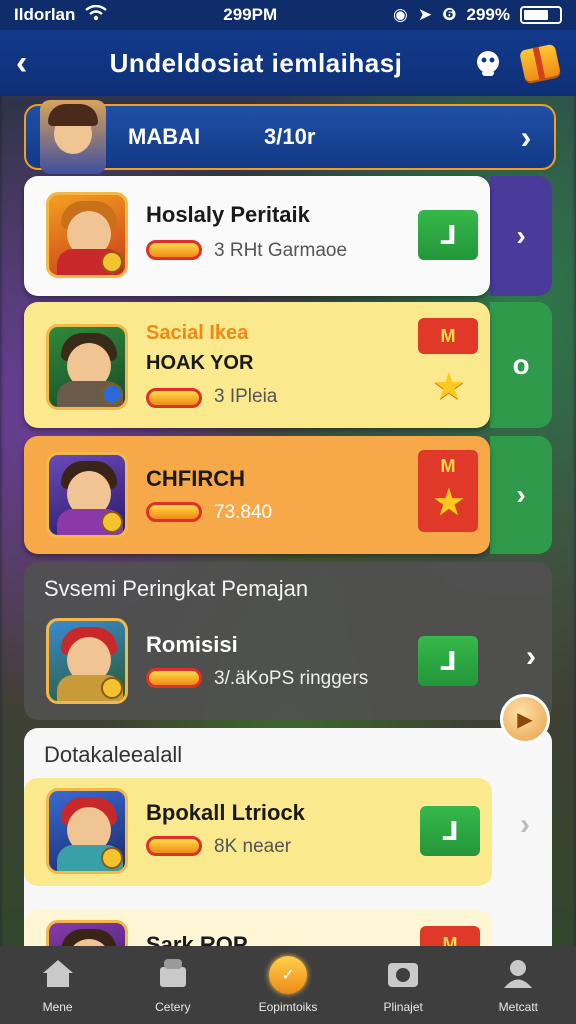 The height and width of the screenshot is (1024, 576). Describe the element at coordinates (525, 719) in the screenshot. I see `play-icon: ▶` at that location.